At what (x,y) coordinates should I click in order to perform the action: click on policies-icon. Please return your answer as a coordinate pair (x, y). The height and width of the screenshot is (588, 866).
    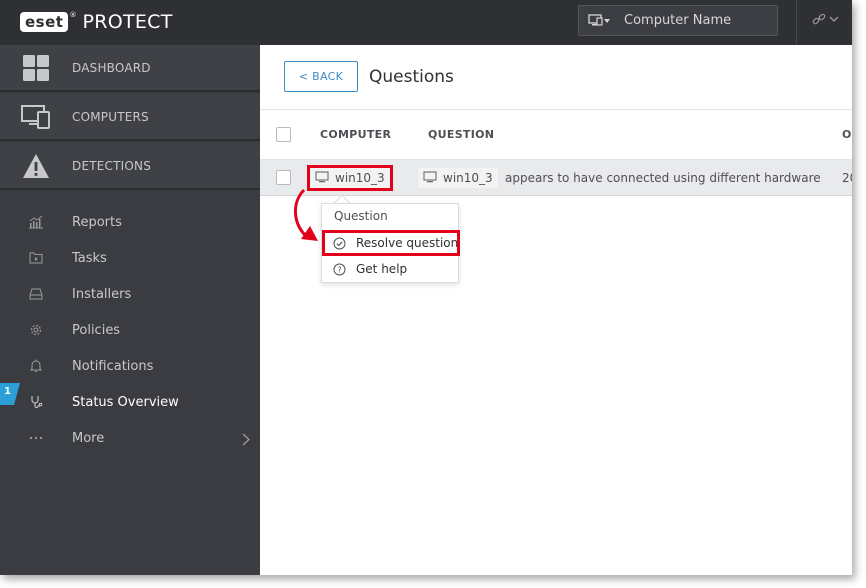
    Looking at the image, I should click on (36, 330).